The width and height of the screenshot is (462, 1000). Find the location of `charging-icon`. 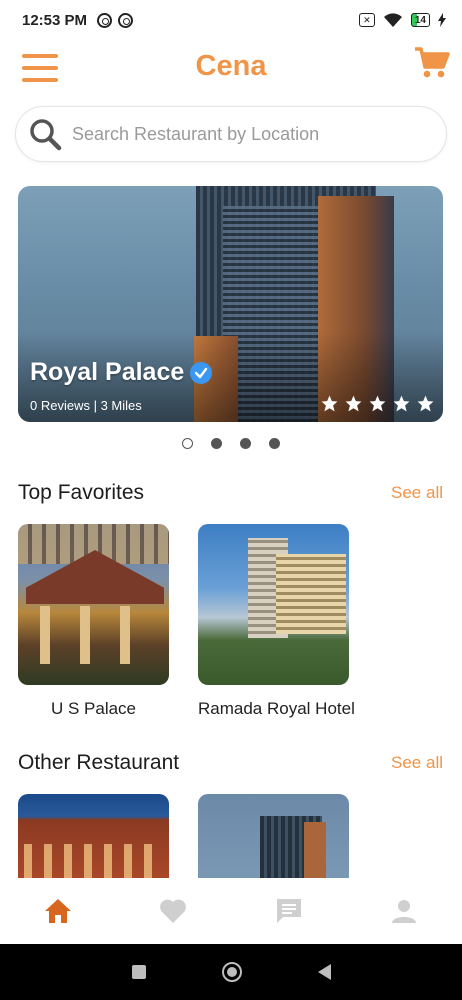

charging-icon is located at coordinates (442, 20).